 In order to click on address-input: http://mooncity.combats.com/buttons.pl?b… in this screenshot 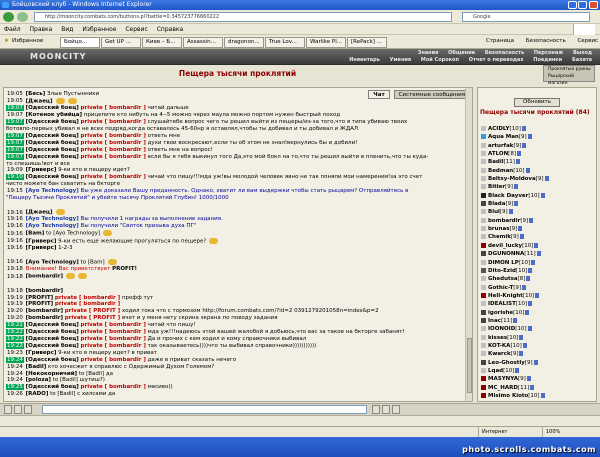, I will do `click(243, 17)`.